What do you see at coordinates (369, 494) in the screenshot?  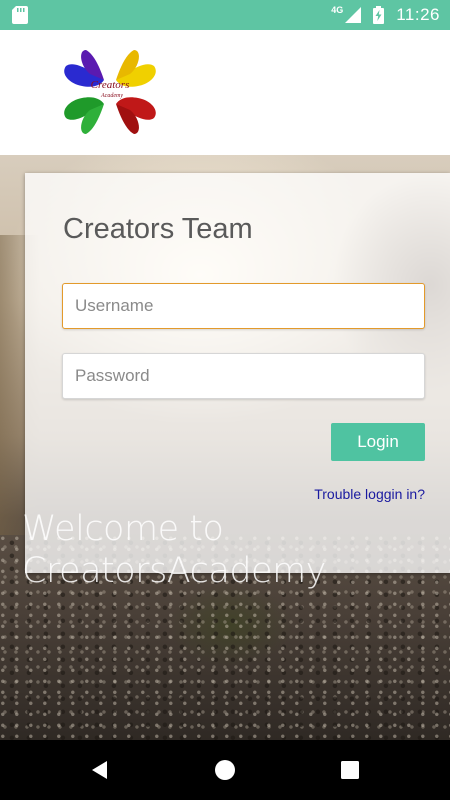 I see `trouble-login-link: Trouble loggin in?` at bounding box center [369, 494].